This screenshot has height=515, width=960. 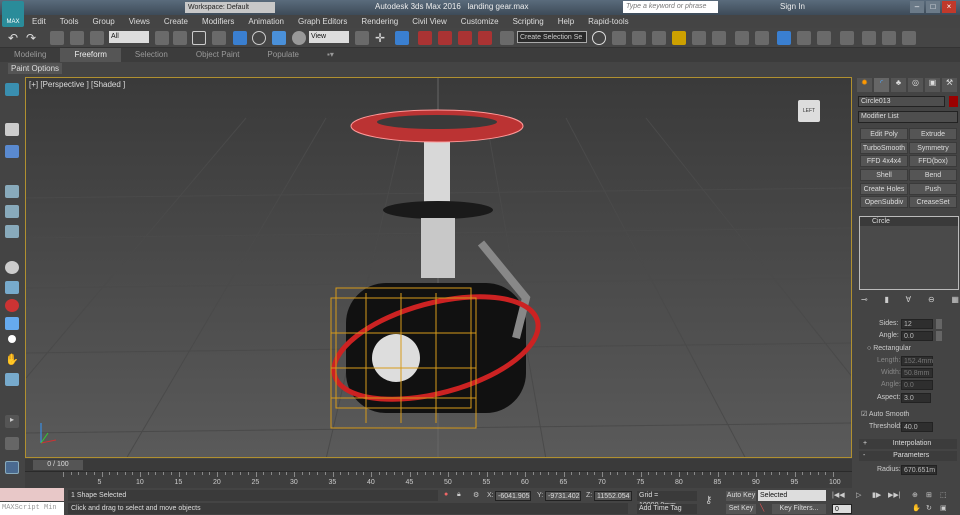 What do you see at coordinates (916, 398) in the screenshot?
I see `aspect-field: 3.0` at bounding box center [916, 398].